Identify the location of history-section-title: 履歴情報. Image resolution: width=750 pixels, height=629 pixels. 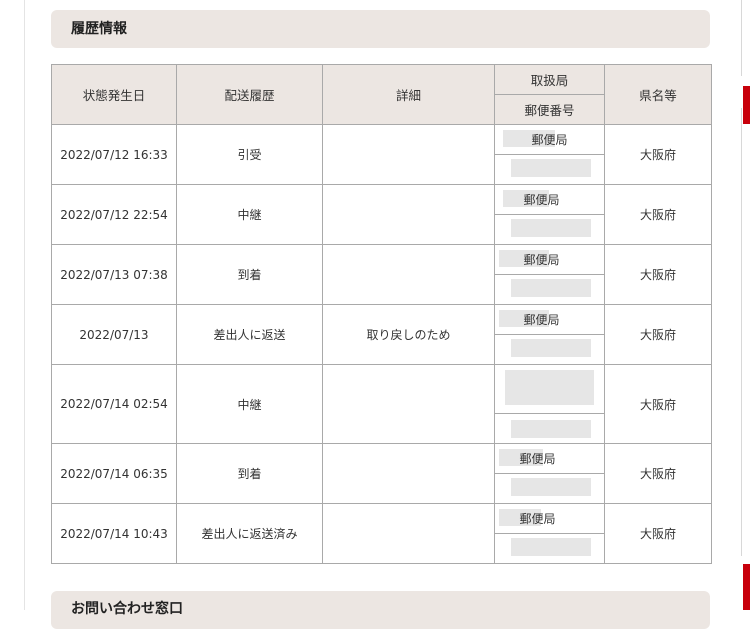
(380, 29).